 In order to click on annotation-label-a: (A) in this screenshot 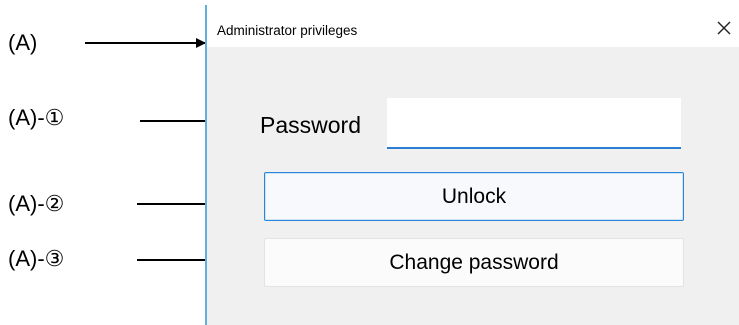, I will do `click(23, 42)`.